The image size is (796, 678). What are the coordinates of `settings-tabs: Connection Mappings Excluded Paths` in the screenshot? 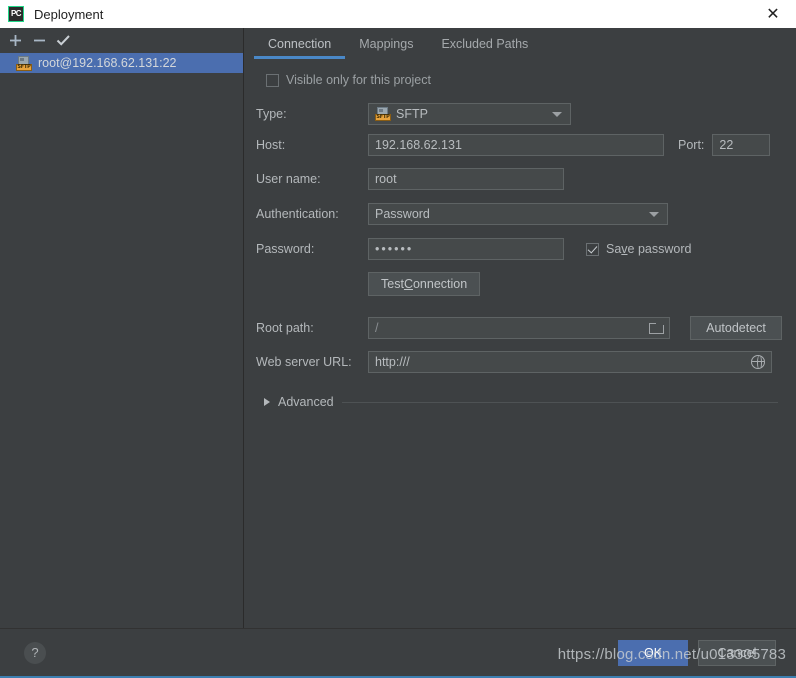 It's located at (520, 43).